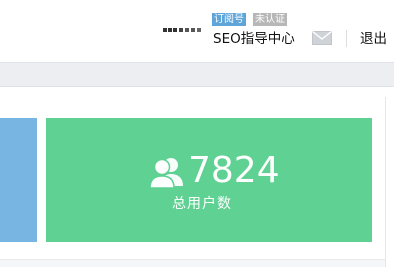 This screenshot has height=267, width=394. Describe the element at coordinates (197, 74) in the screenshot. I see `sub-nav-bar` at that location.